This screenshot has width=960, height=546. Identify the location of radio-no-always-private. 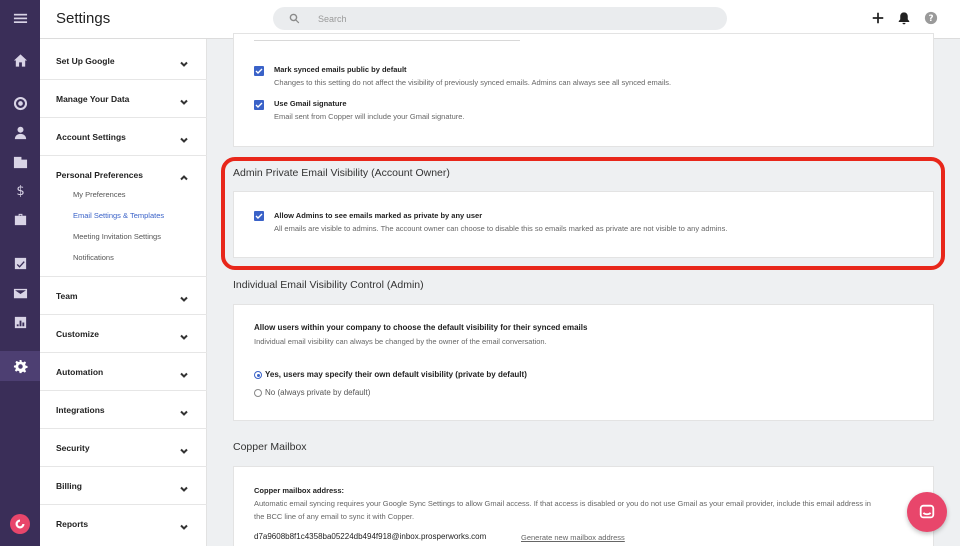
(258, 393).